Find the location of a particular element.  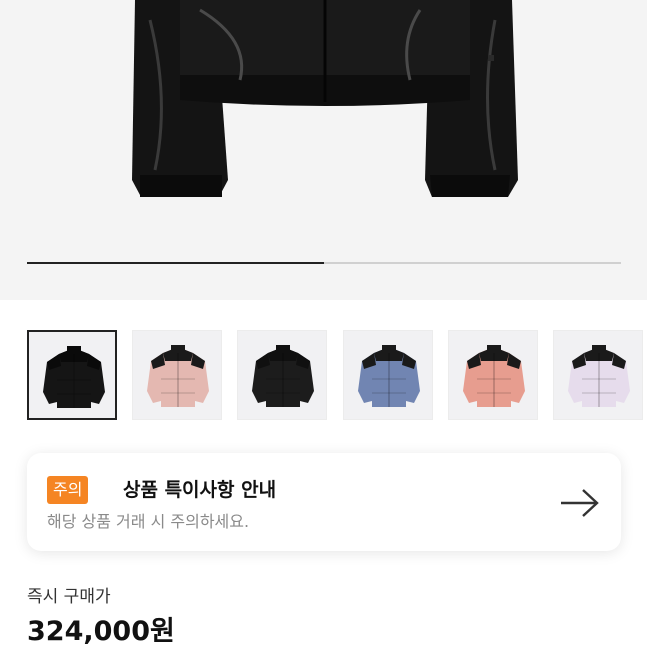

thumbnail-lavender-black is located at coordinates (598, 375).